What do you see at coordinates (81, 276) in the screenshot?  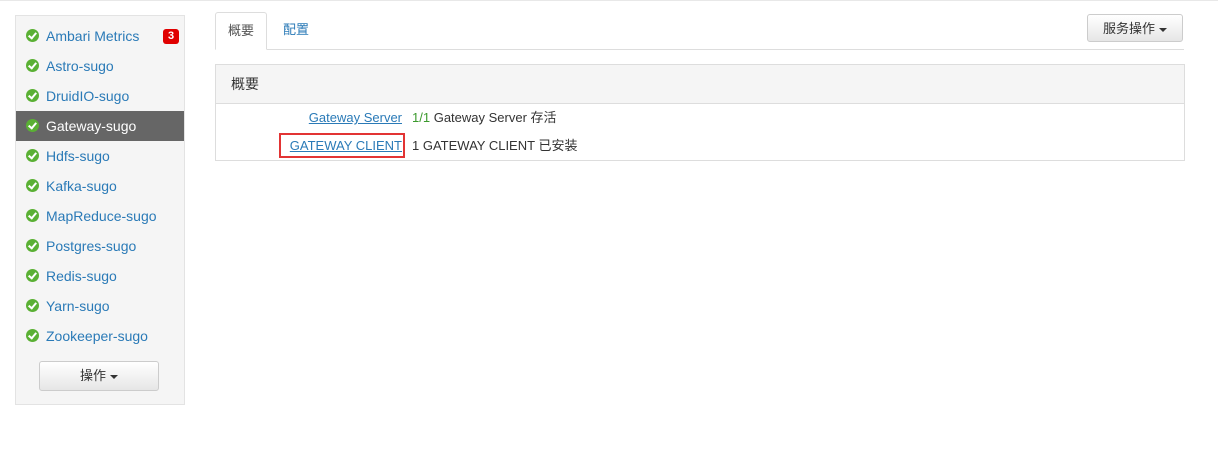 I see `sidebar-item-label: Redis-sugo` at bounding box center [81, 276].